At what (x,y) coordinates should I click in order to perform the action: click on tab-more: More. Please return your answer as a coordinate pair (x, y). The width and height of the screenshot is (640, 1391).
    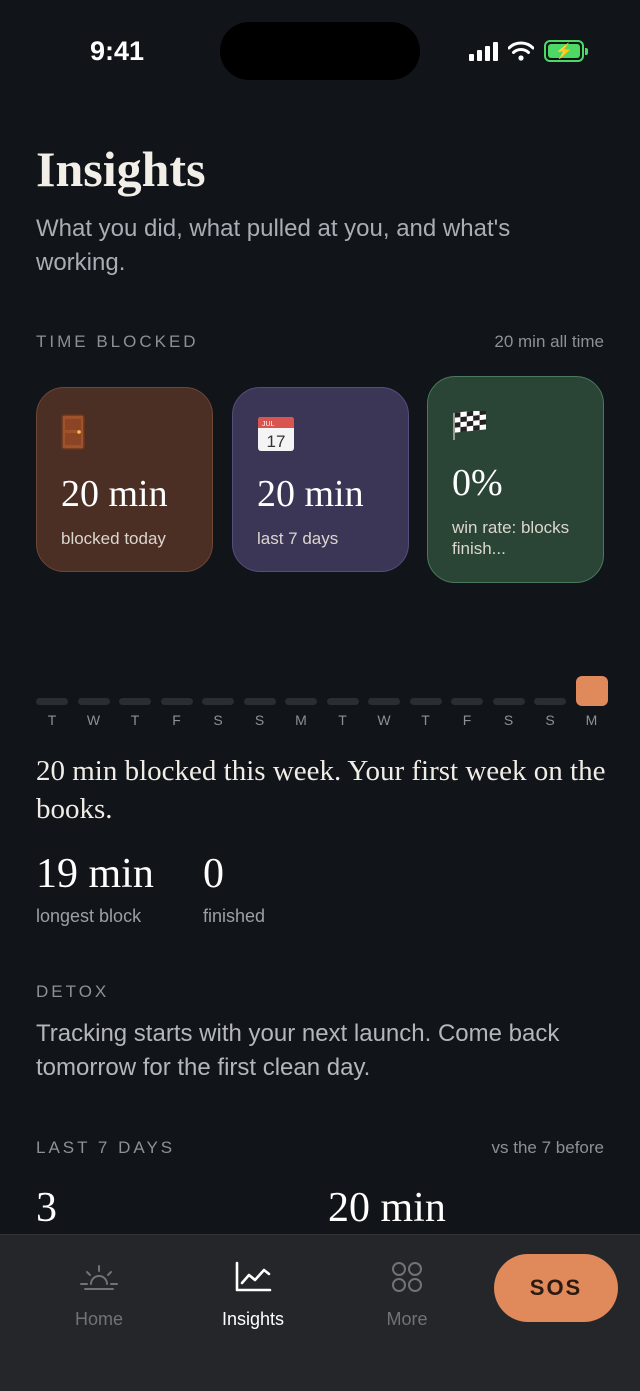
    Looking at the image, I should click on (407, 1293).